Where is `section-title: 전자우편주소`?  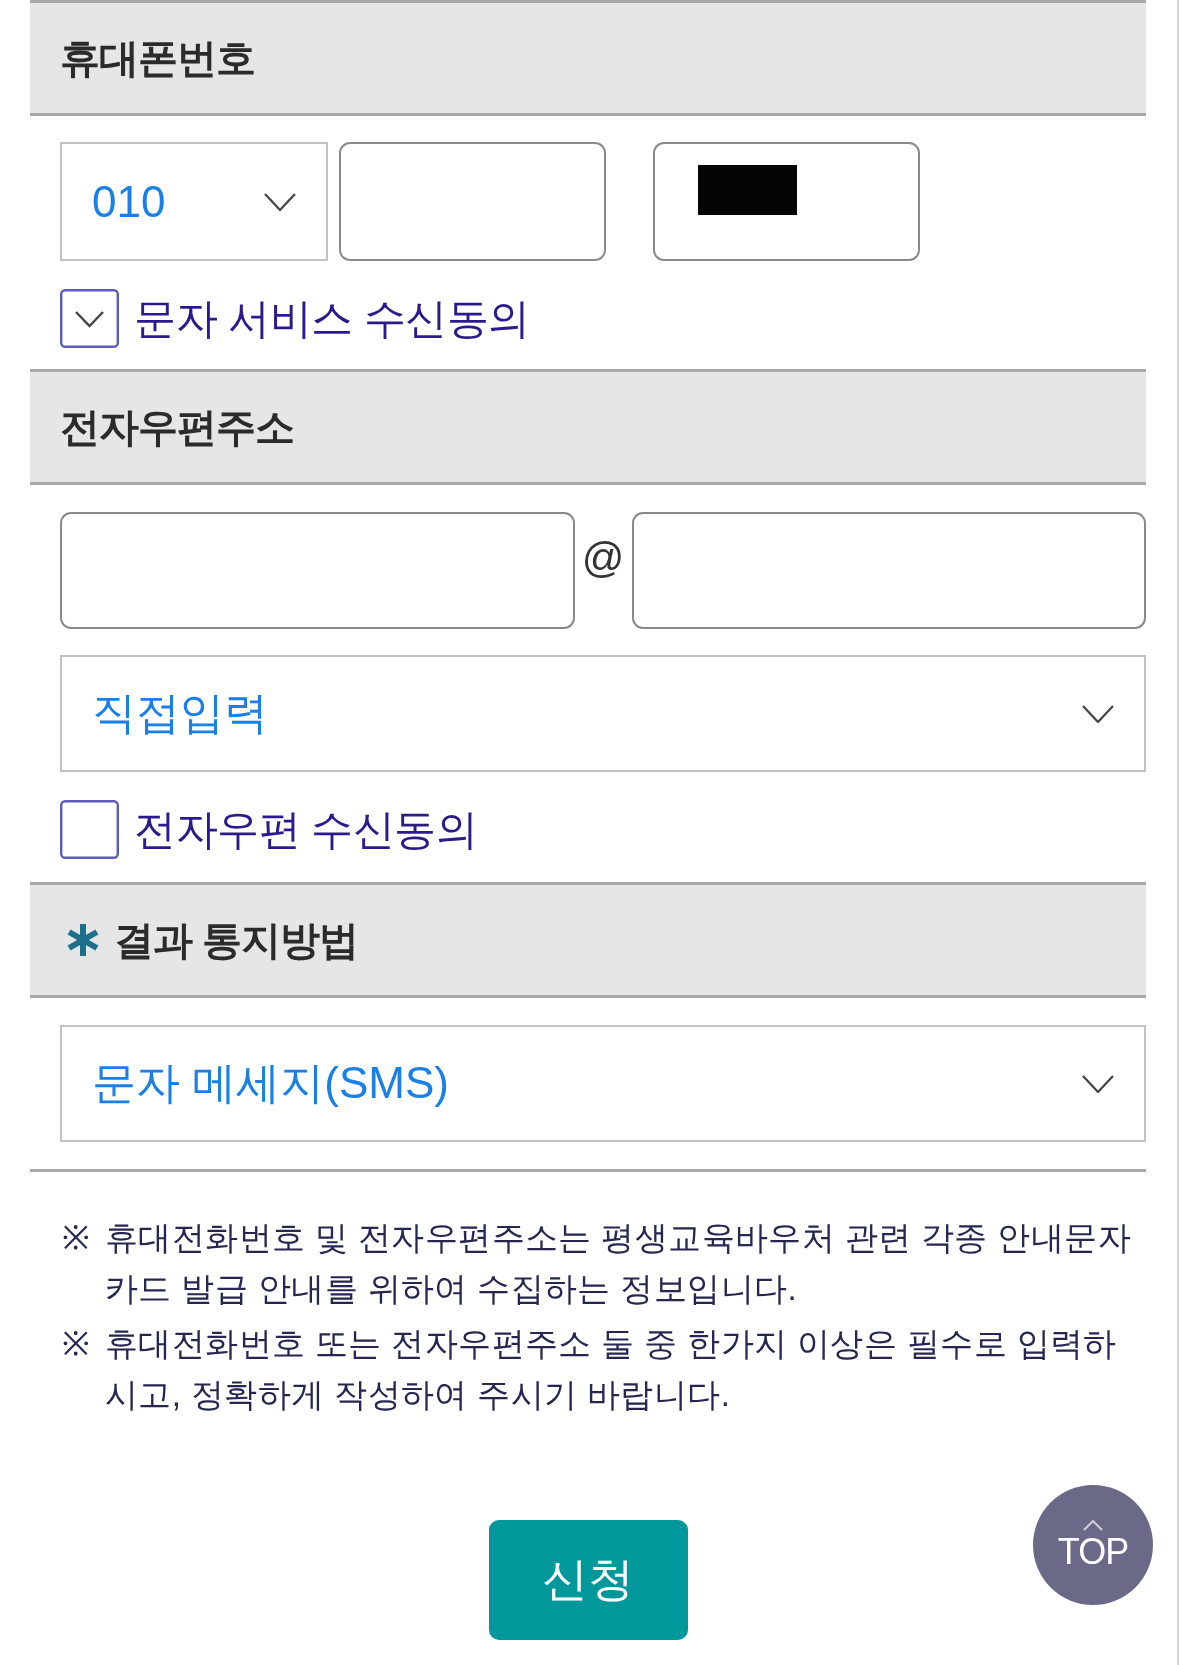
section-title: 전자우편주소 is located at coordinates (177, 427).